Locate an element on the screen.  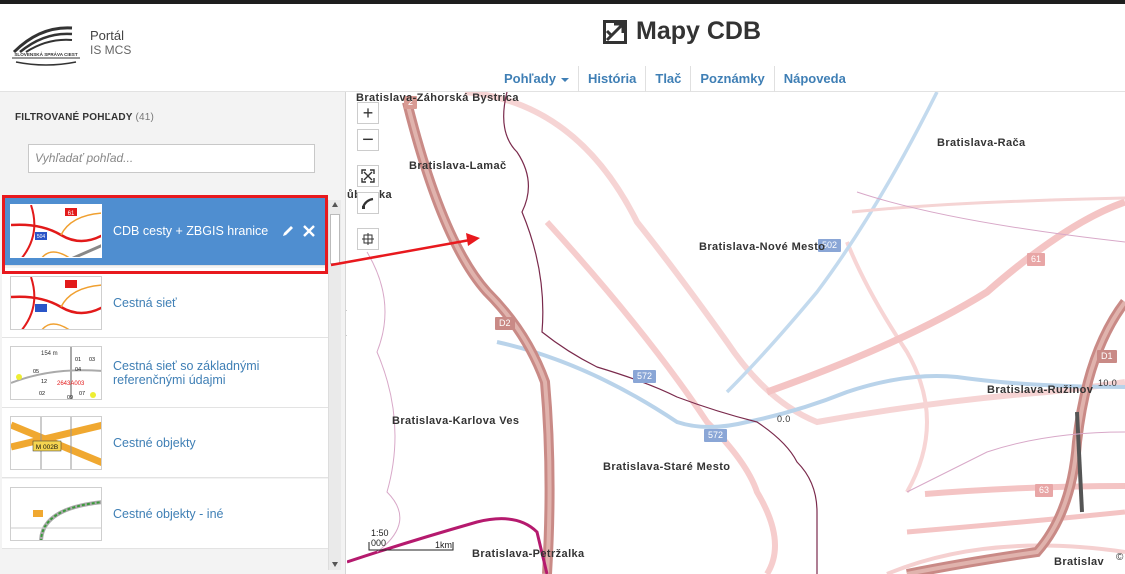
list-item-cestne-objekty: M 002B Cestné objekty is located at coordinates (165, 443).